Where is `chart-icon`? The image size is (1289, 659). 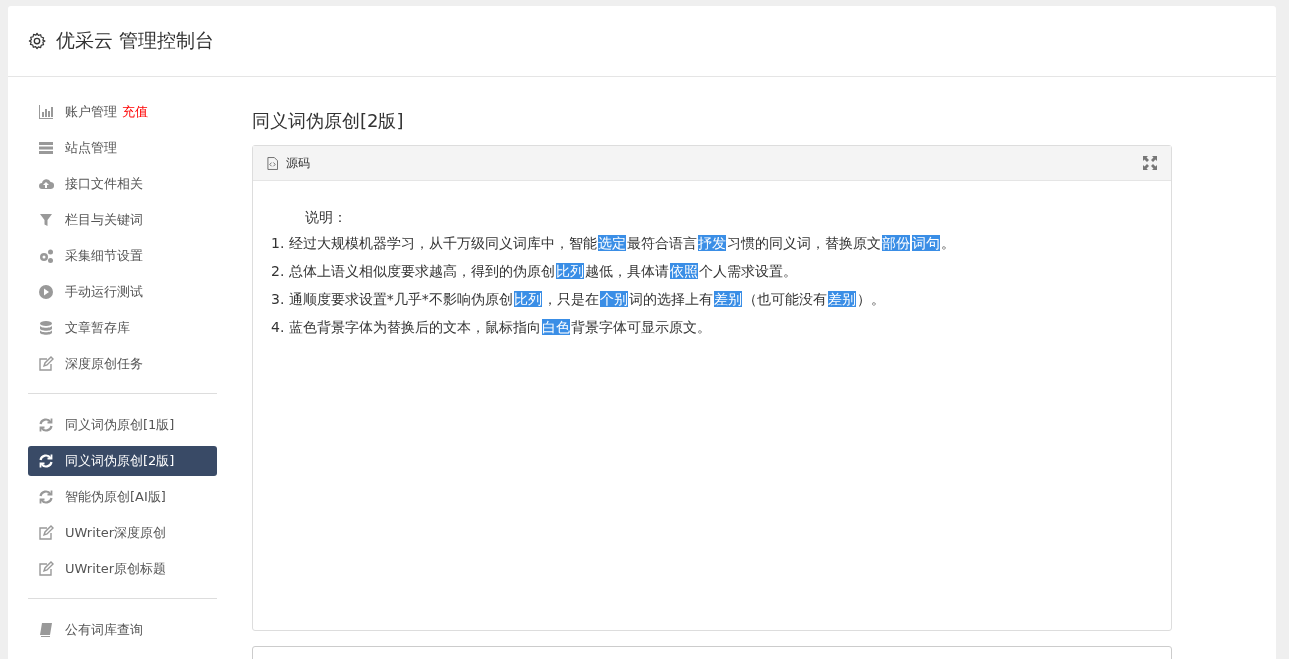
chart-icon is located at coordinates (46, 112).